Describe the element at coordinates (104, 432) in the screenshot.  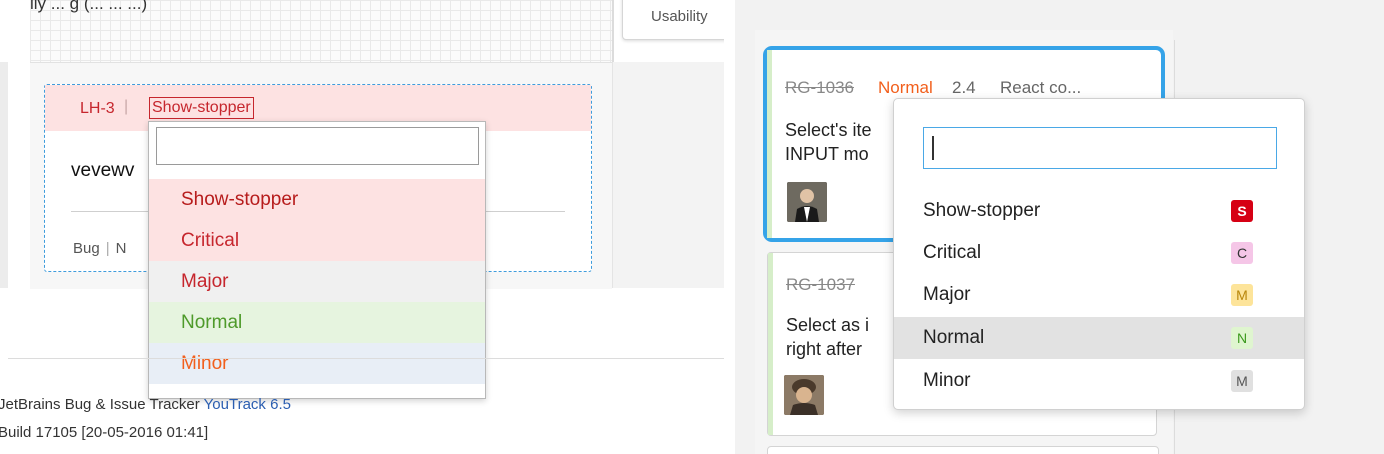
I see `footer-build-info: Build 17105 [20-05-2016 01:41]` at that location.